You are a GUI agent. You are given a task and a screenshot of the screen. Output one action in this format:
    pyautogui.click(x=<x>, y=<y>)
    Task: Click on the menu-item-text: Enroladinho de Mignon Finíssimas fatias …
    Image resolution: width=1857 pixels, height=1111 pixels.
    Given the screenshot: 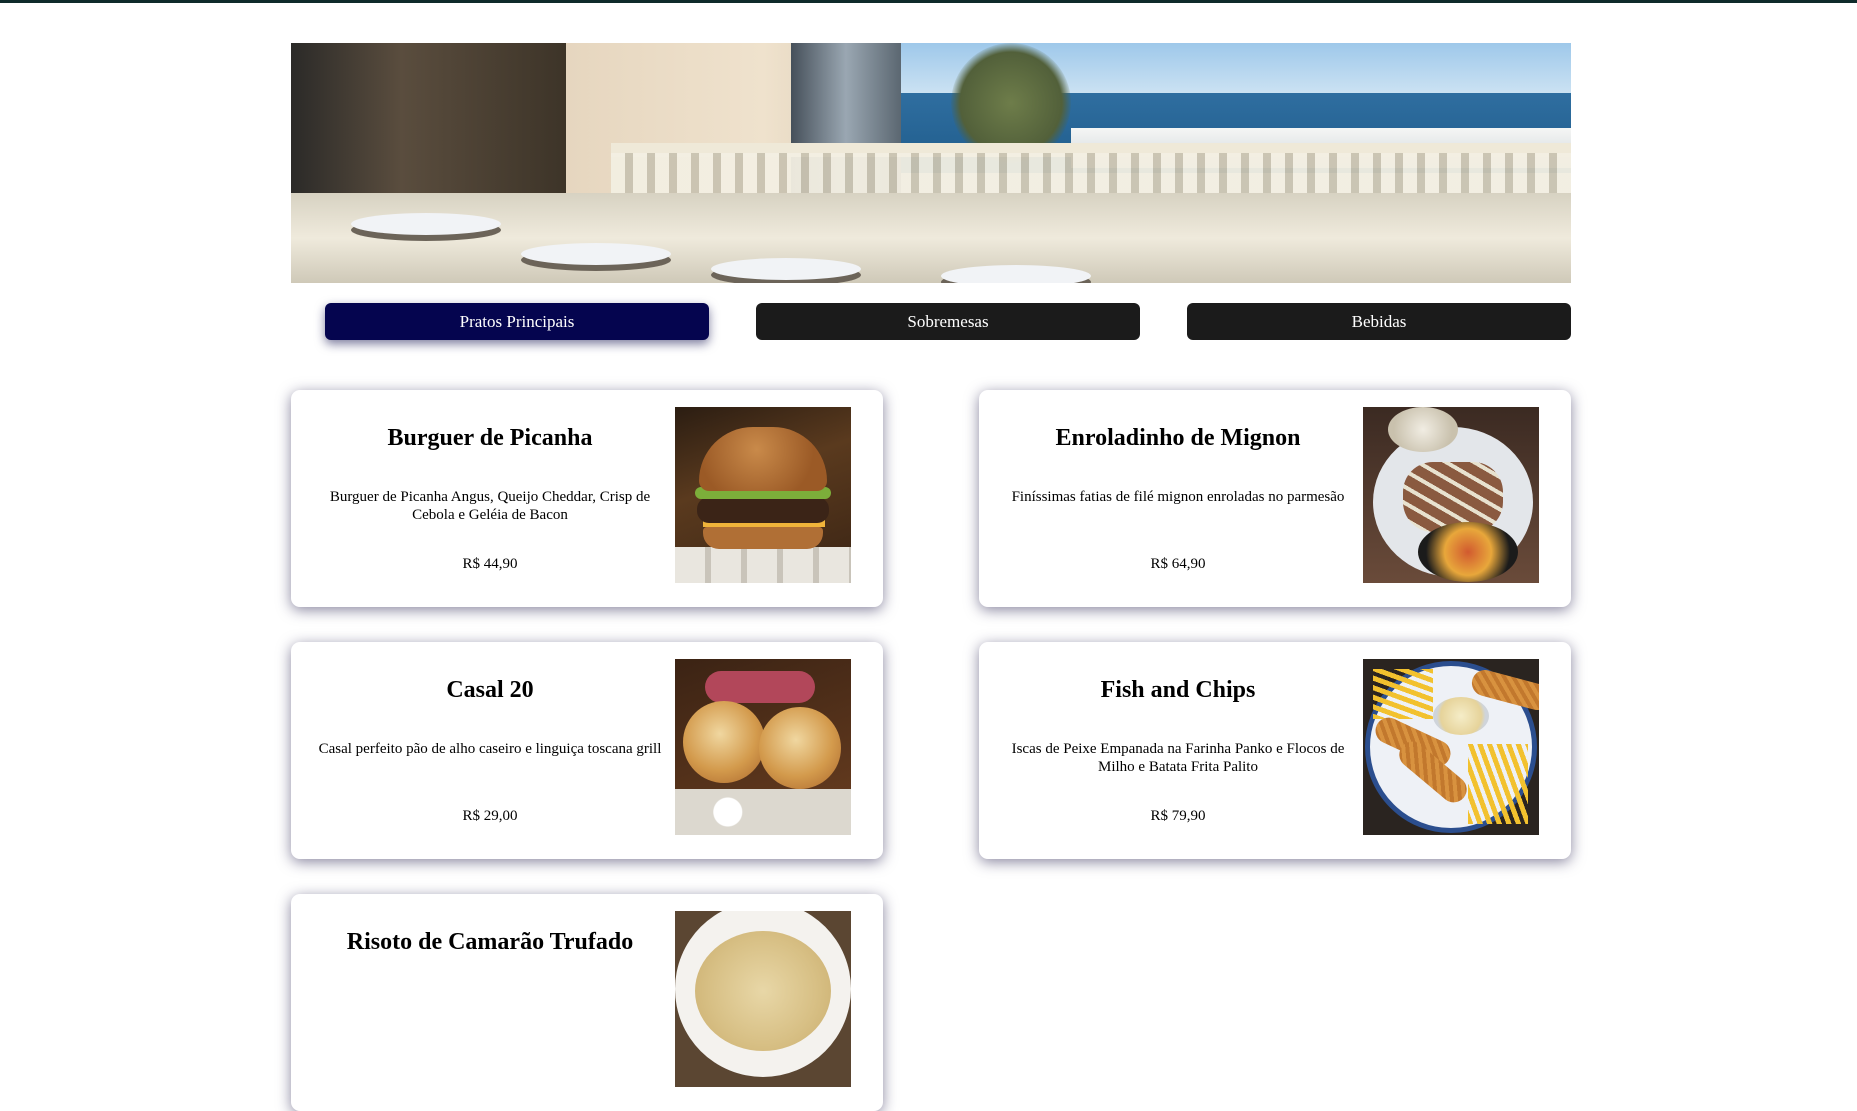 What is the action you would take?
    pyautogui.click(x=1178, y=498)
    